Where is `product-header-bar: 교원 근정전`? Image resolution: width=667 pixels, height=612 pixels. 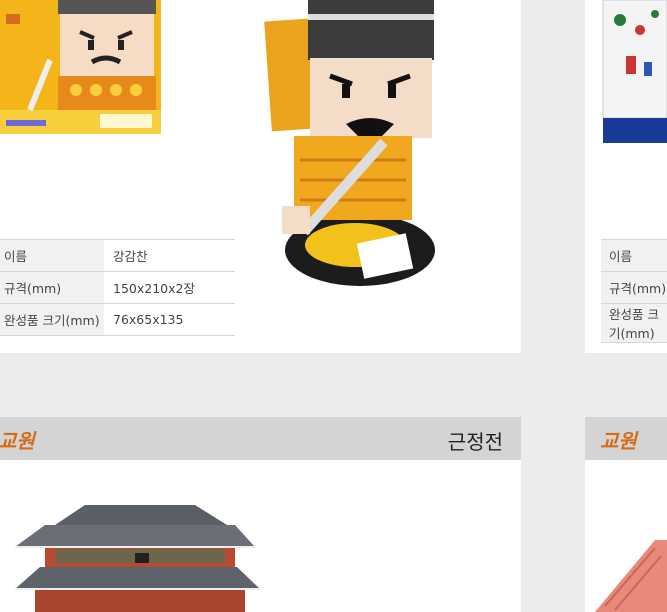
product-header-bar: 교원 근정전 is located at coordinates (260, 438).